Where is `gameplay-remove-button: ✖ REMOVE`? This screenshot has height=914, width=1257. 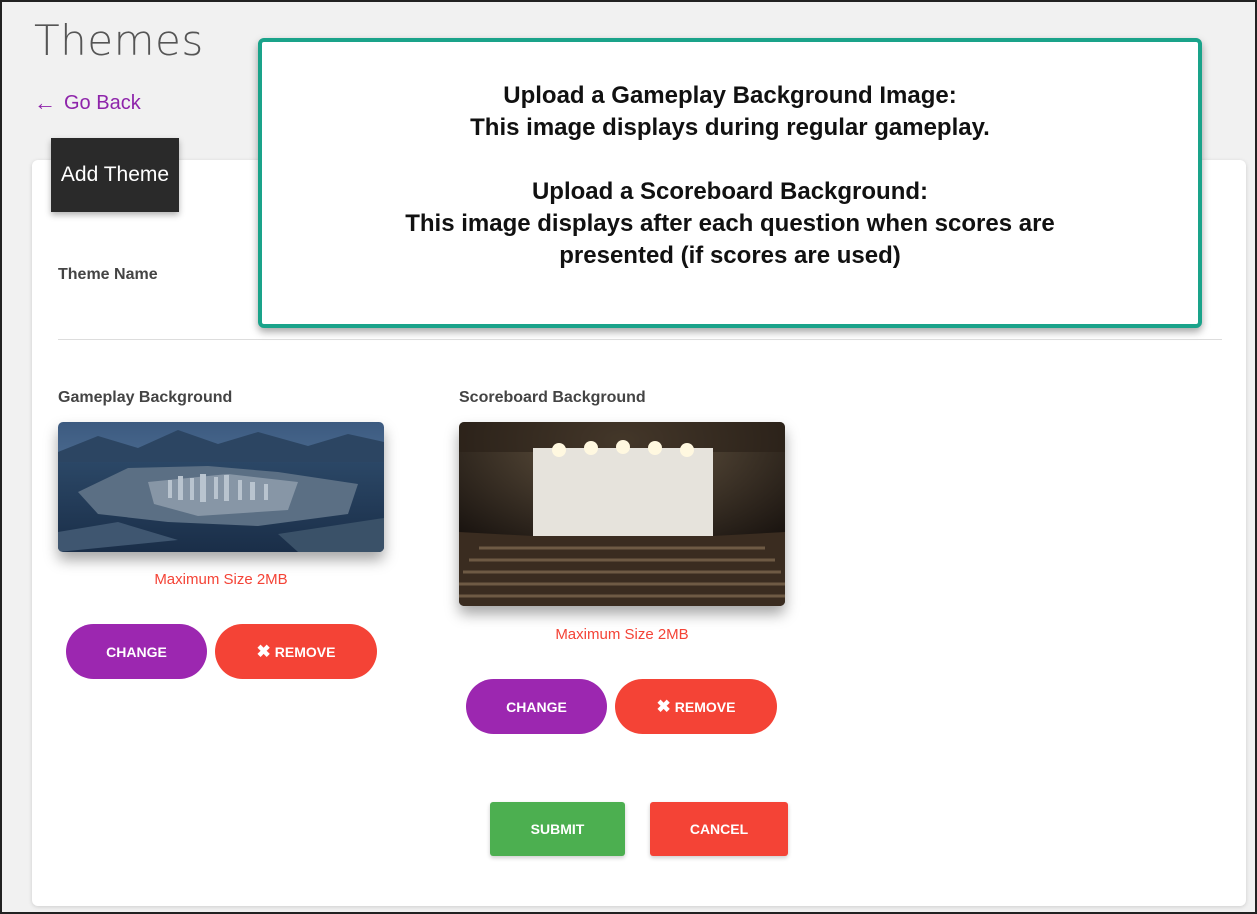 gameplay-remove-button: ✖ REMOVE is located at coordinates (296, 651).